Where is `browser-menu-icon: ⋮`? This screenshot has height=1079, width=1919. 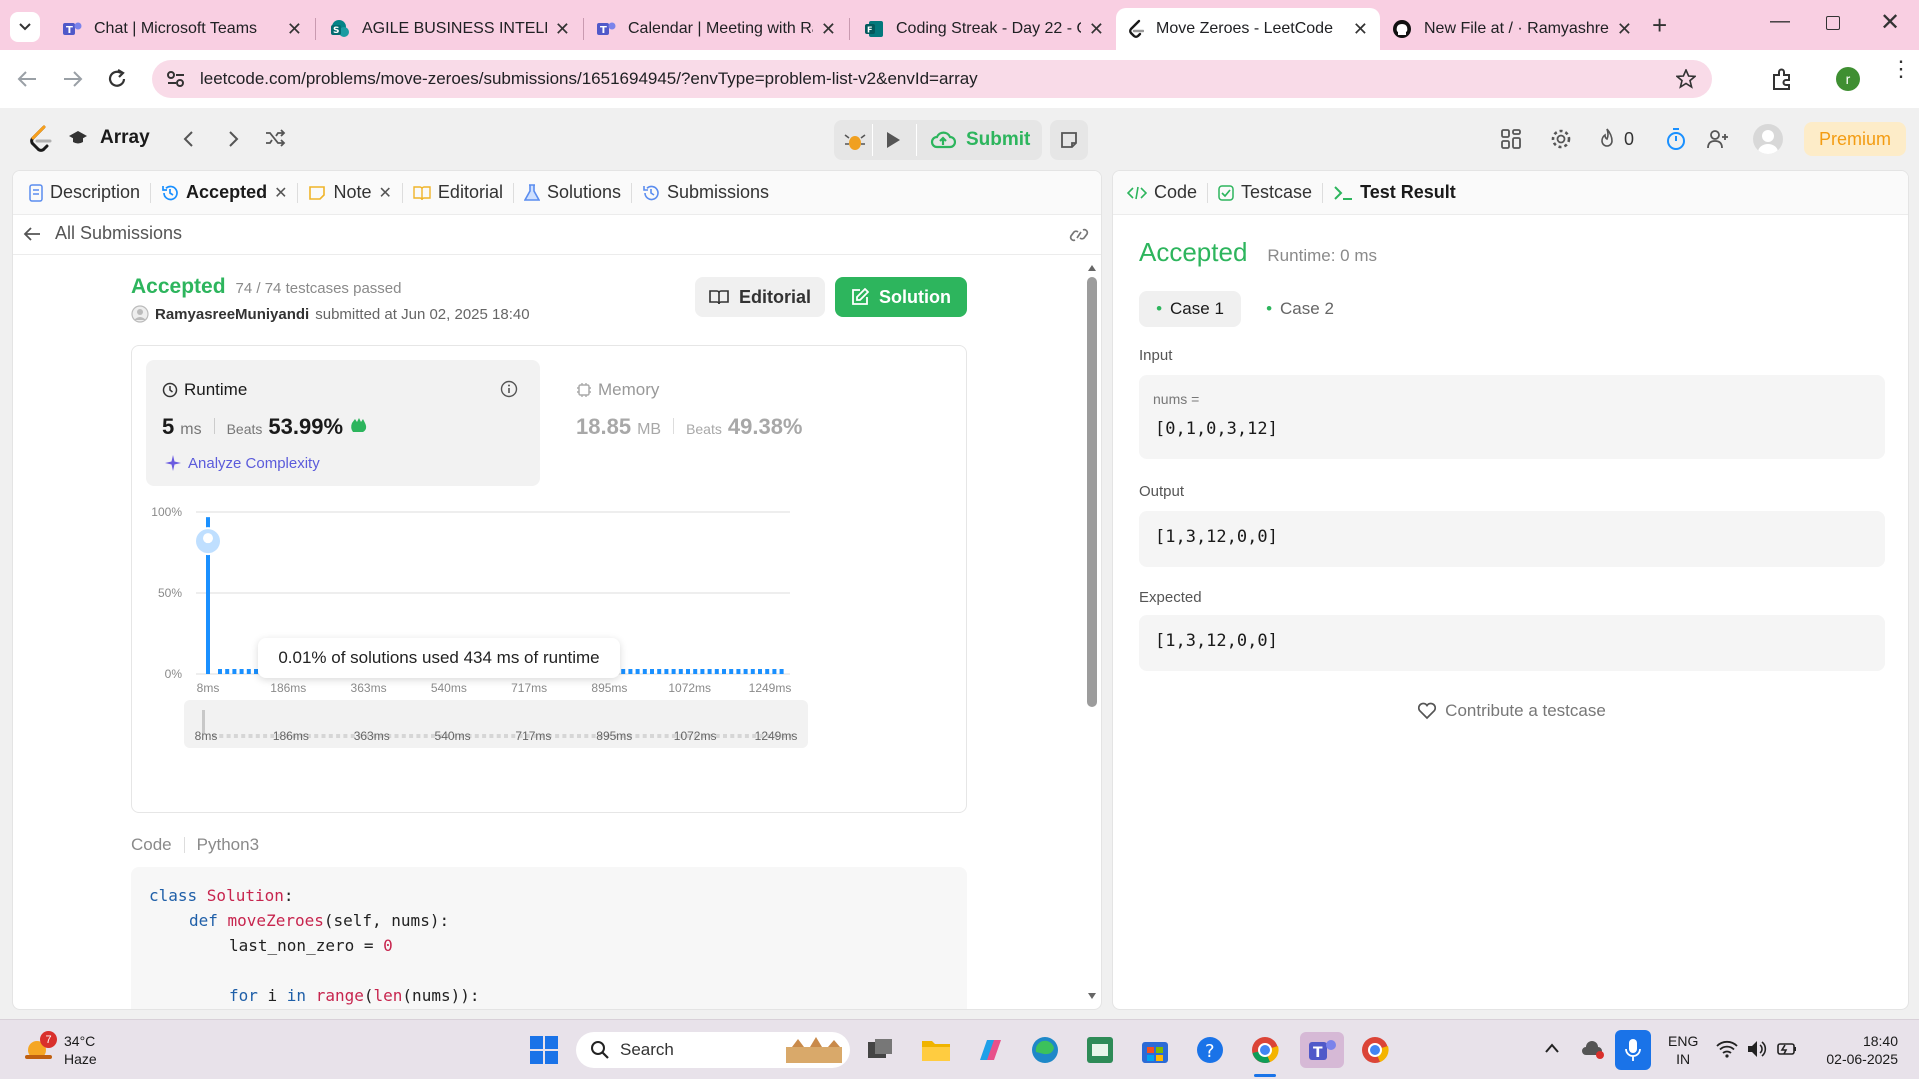
browser-menu-icon: ⋮ is located at coordinates (1901, 69).